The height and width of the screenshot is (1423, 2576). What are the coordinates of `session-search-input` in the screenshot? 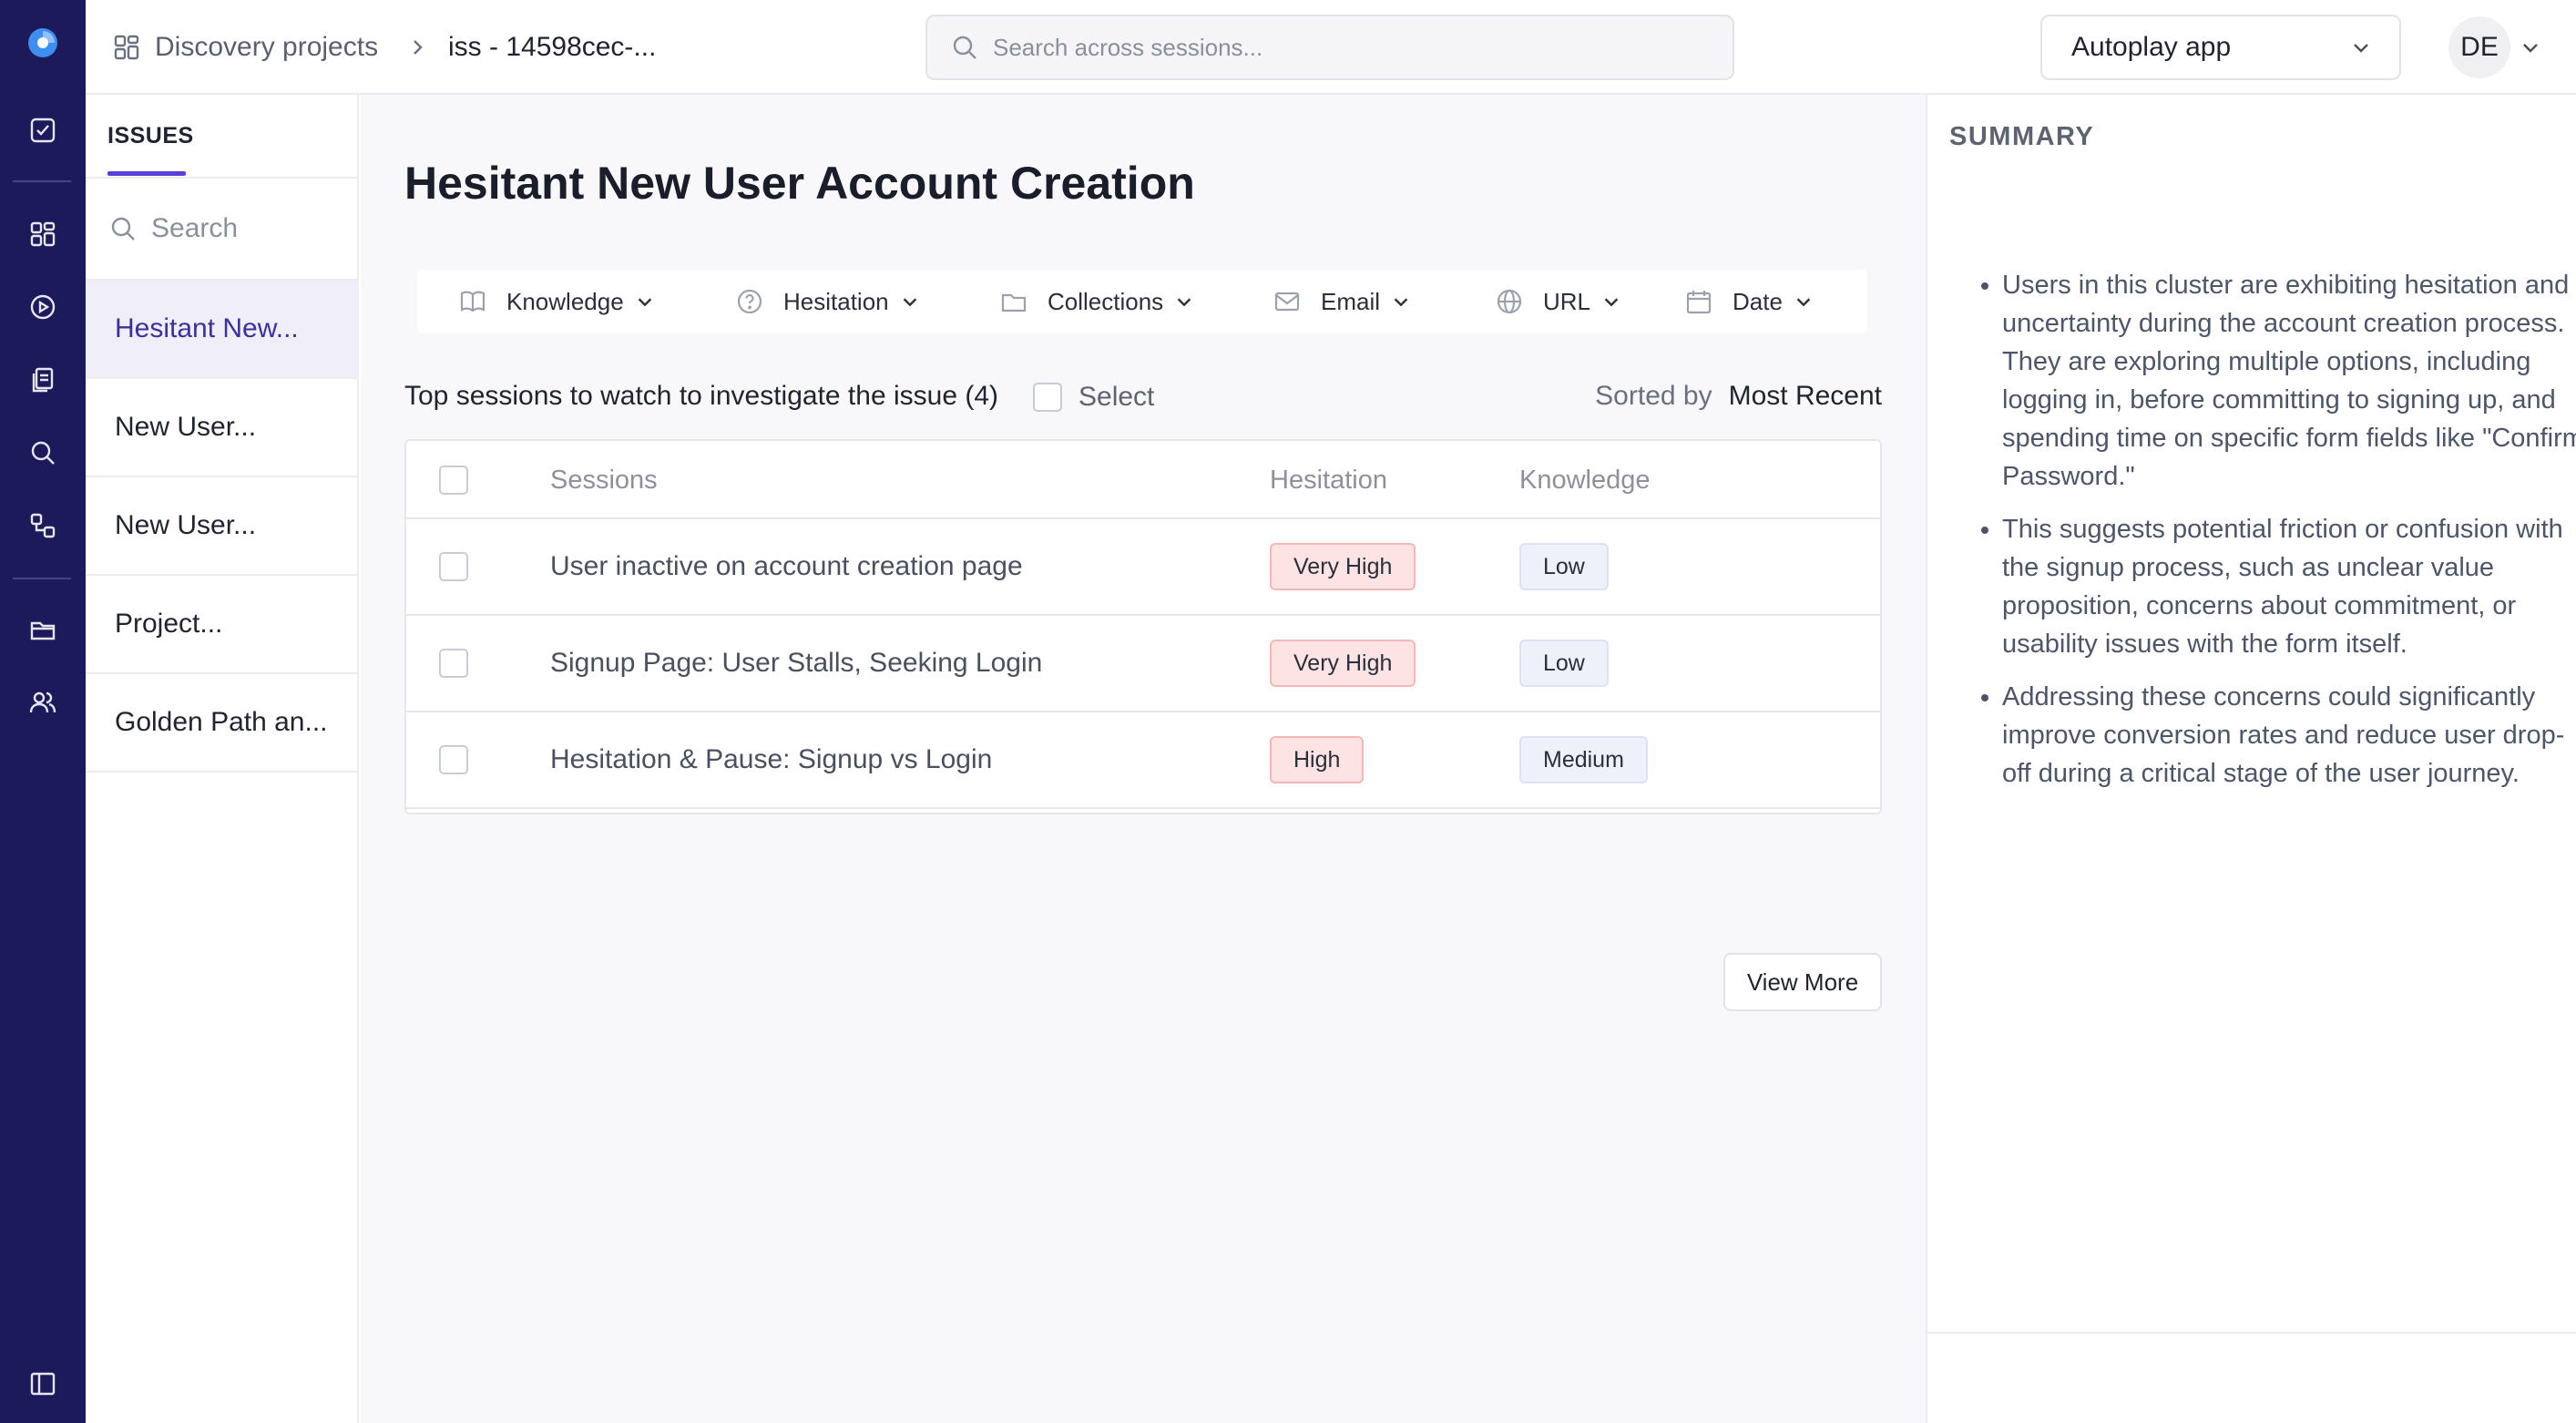 It's located at (1339, 47).